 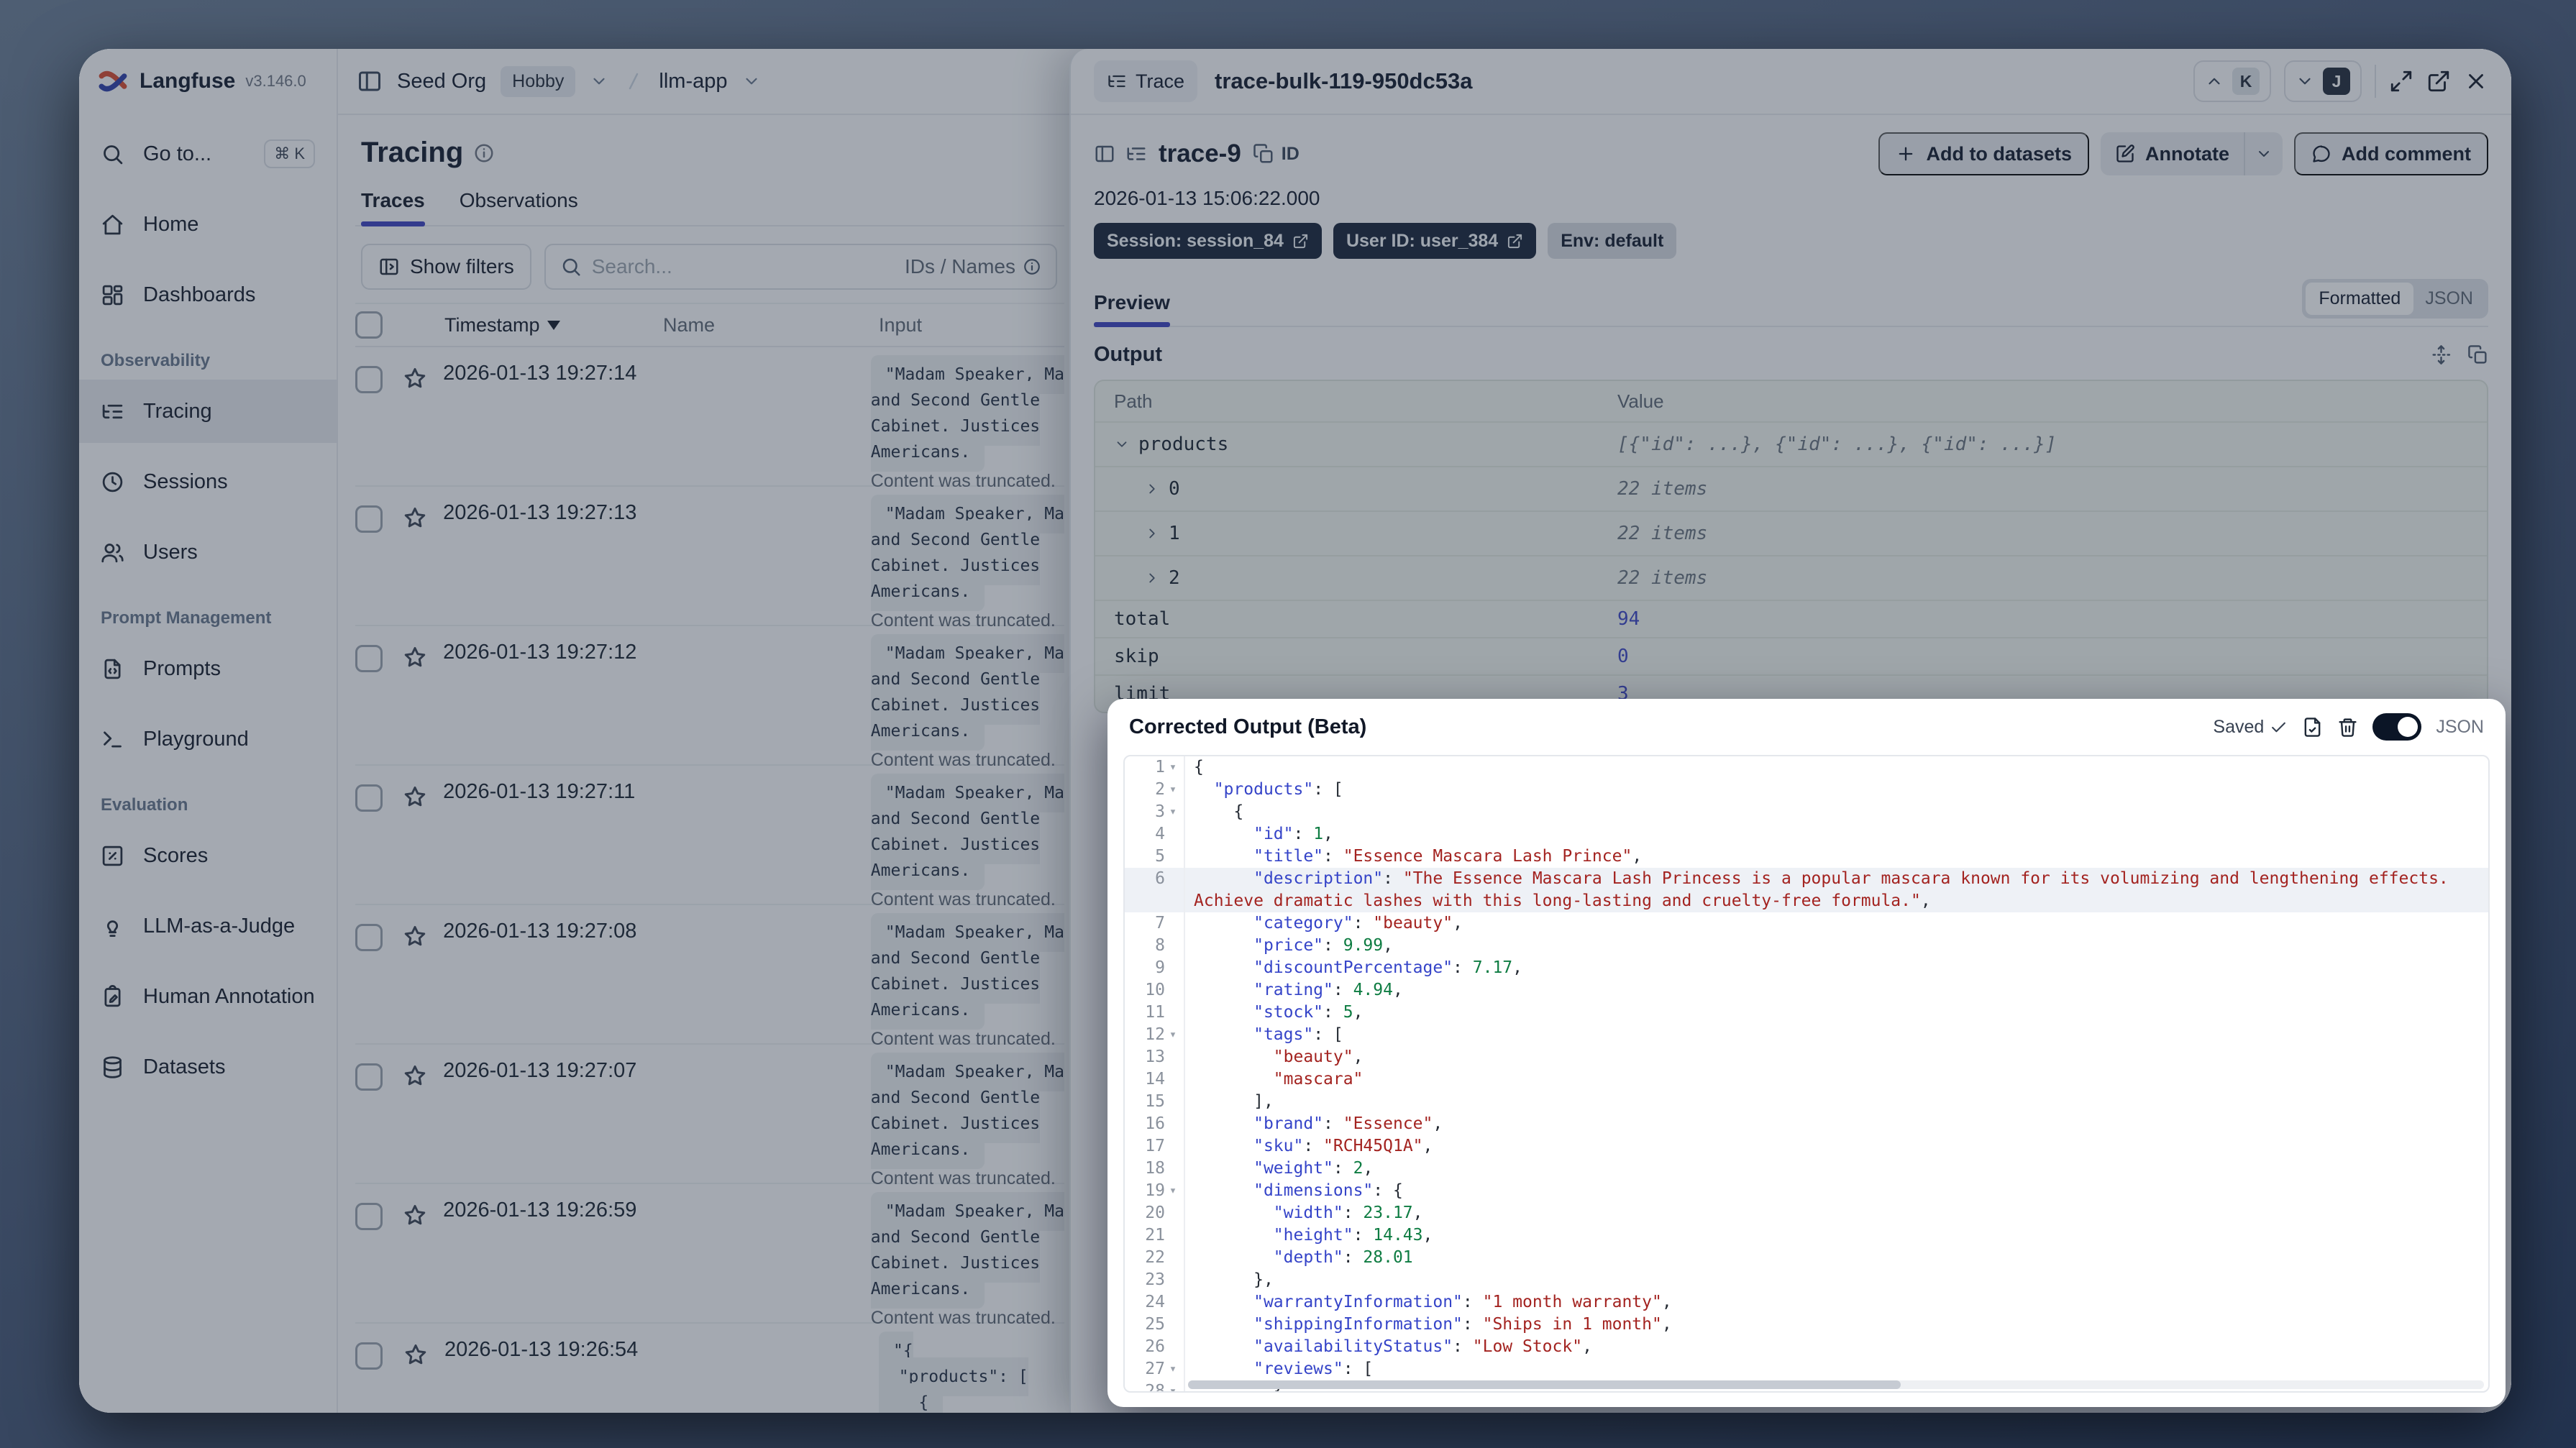 I want to click on saved-status: Saved, so click(x=2250, y=727).